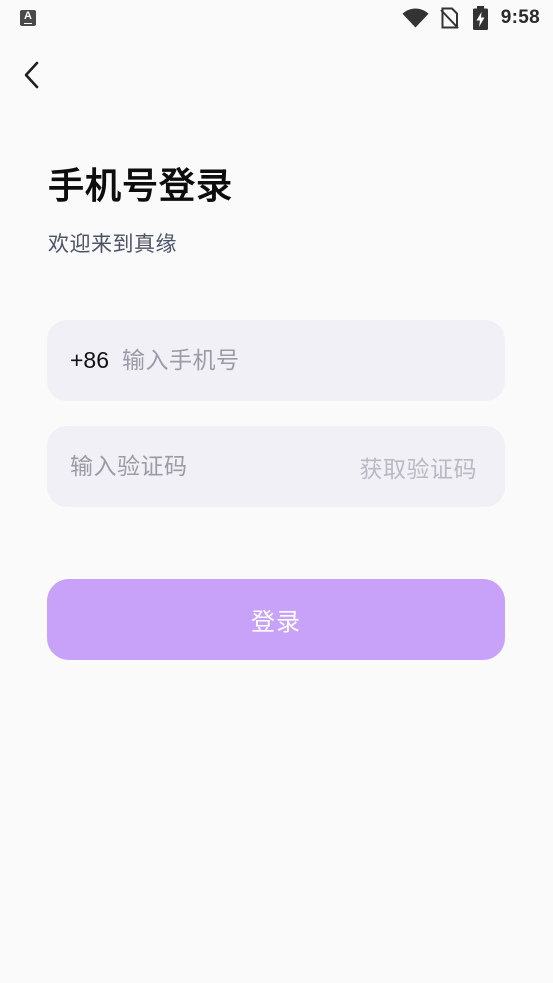 The height and width of the screenshot is (983, 553). I want to click on login-button: 登录, so click(276, 619).